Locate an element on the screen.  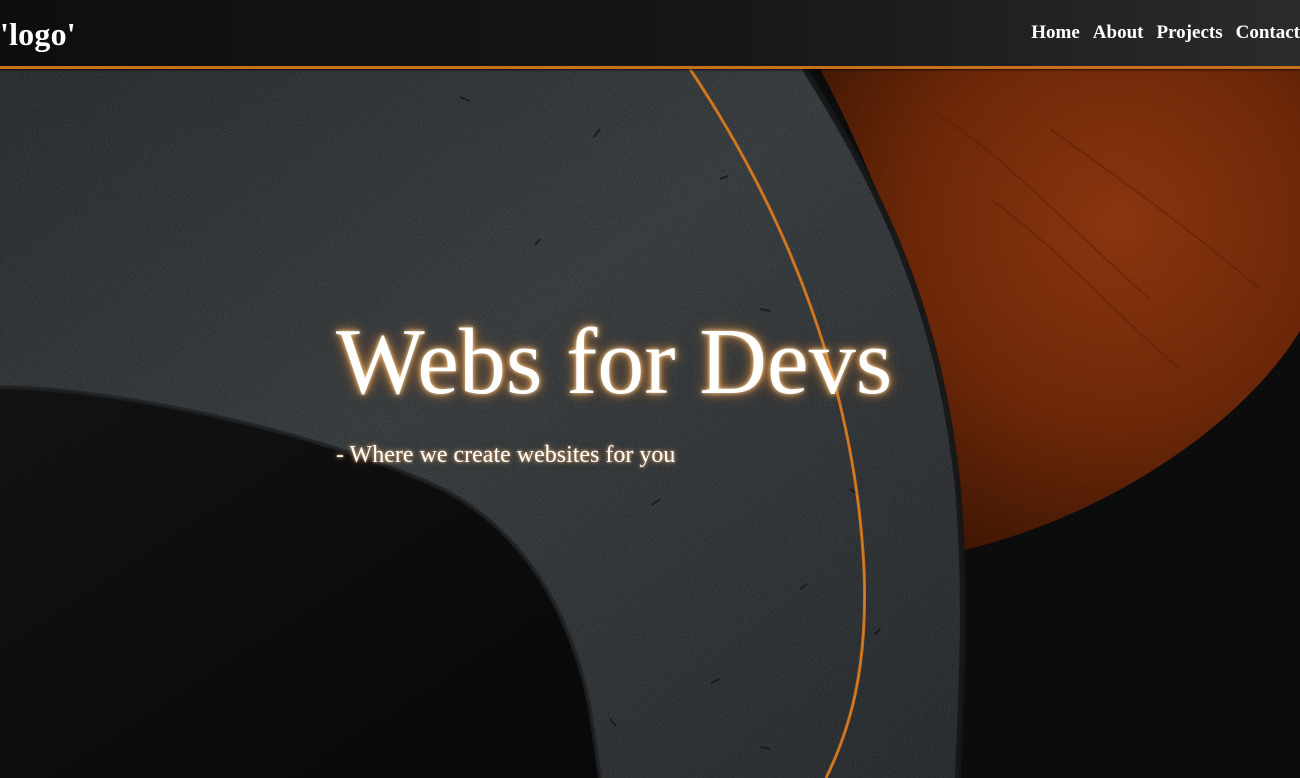
main-nav: Home About Projects Contact is located at coordinates (1165, 33).